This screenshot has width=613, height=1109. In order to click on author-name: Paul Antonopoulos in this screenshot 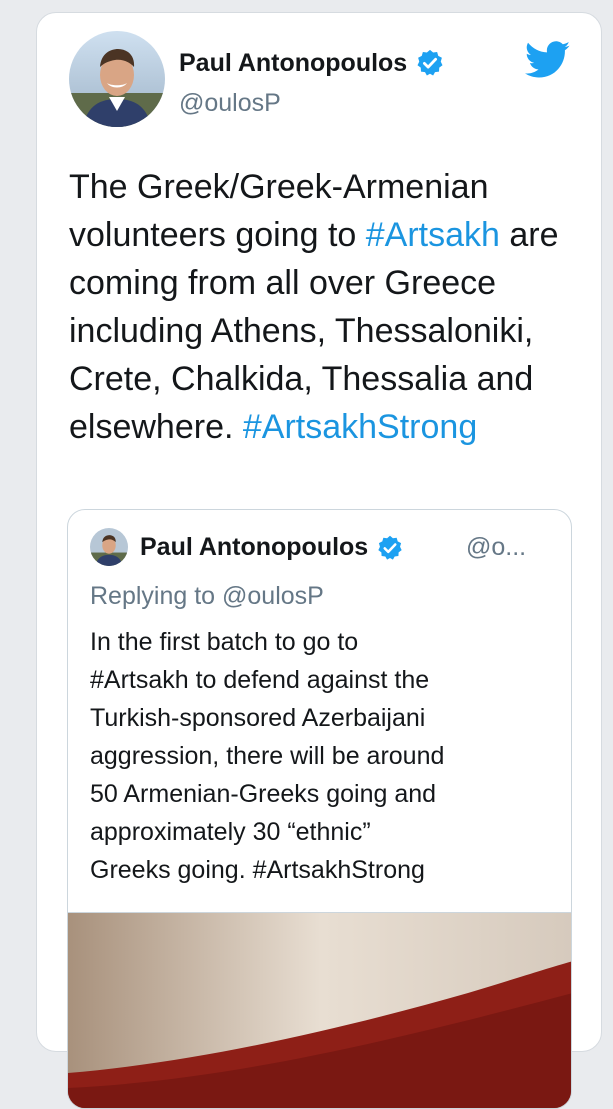, I will do `click(312, 63)`.